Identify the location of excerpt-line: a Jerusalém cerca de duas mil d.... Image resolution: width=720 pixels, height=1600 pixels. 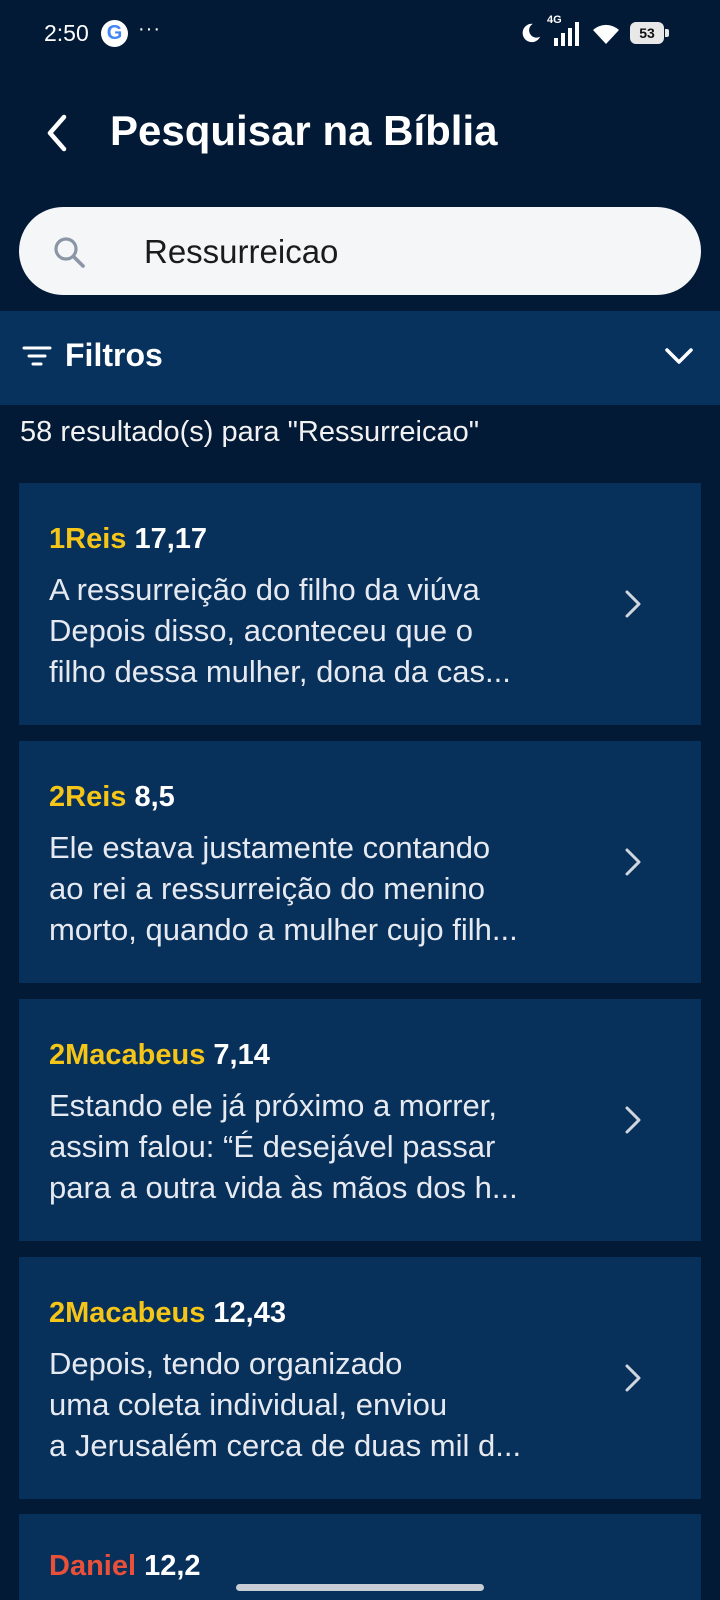
(285, 1445).